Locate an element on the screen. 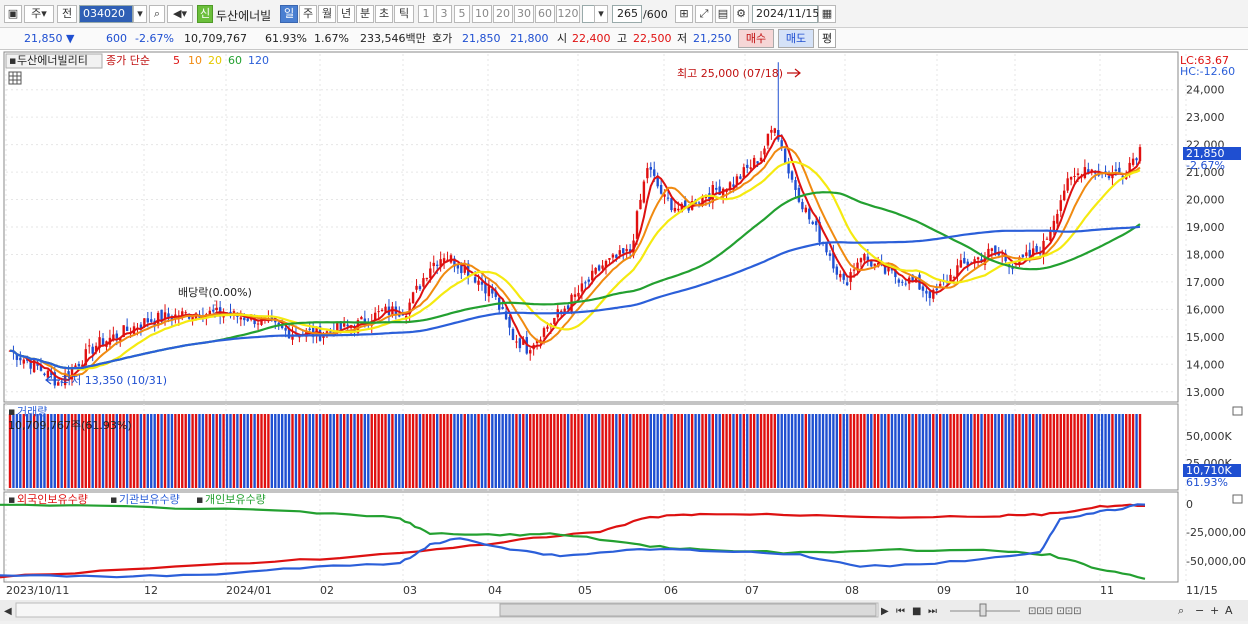 The height and width of the screenshot is (624, 1248). buy-button: 매수 is located at coordinates (756, 38).